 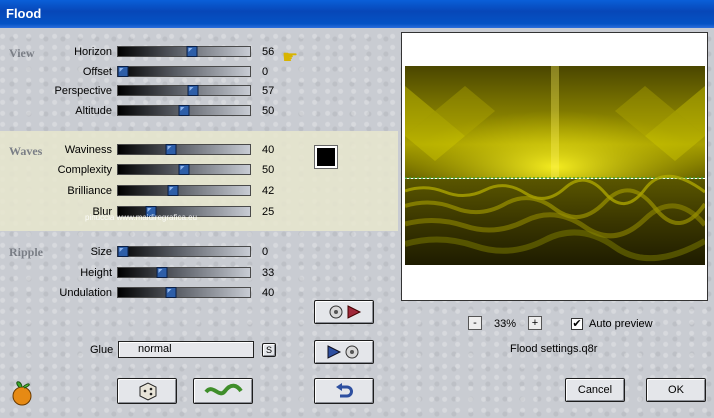 I want to click on save-settings-button, so click(x=344, y=352).